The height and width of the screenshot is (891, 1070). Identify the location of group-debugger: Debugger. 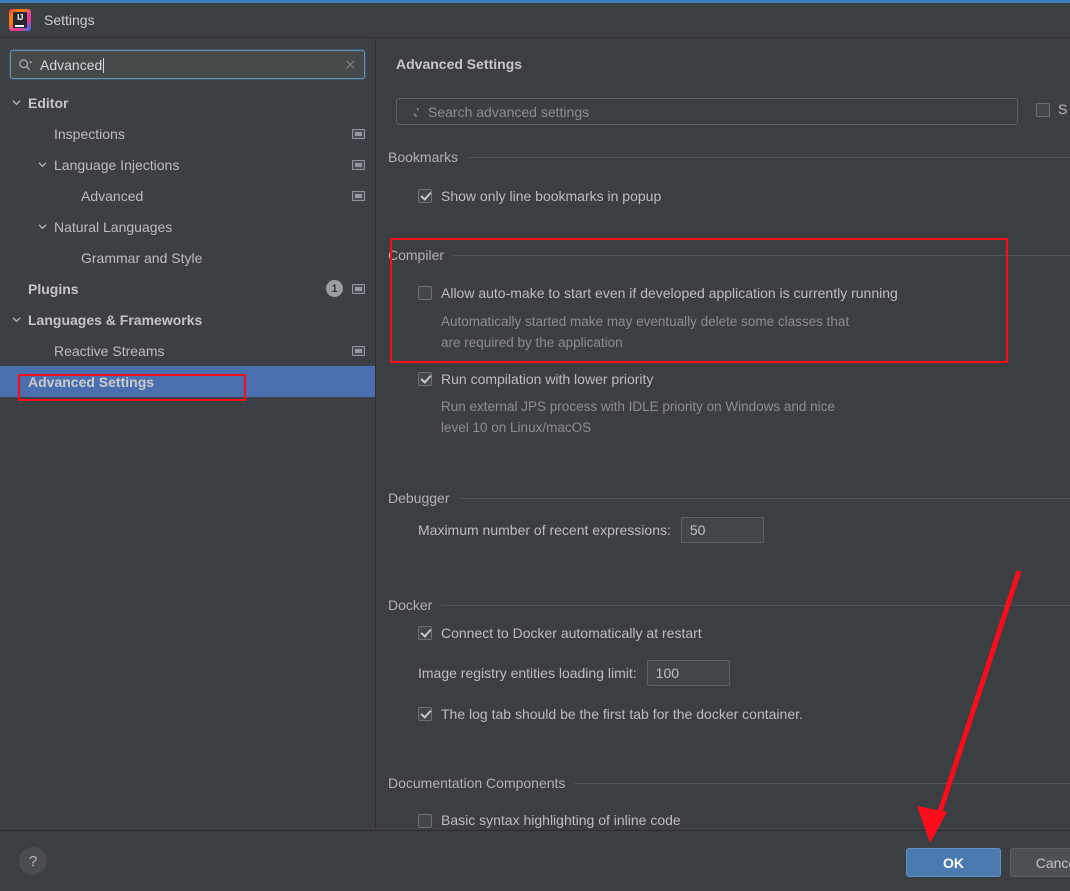
(729, 498).